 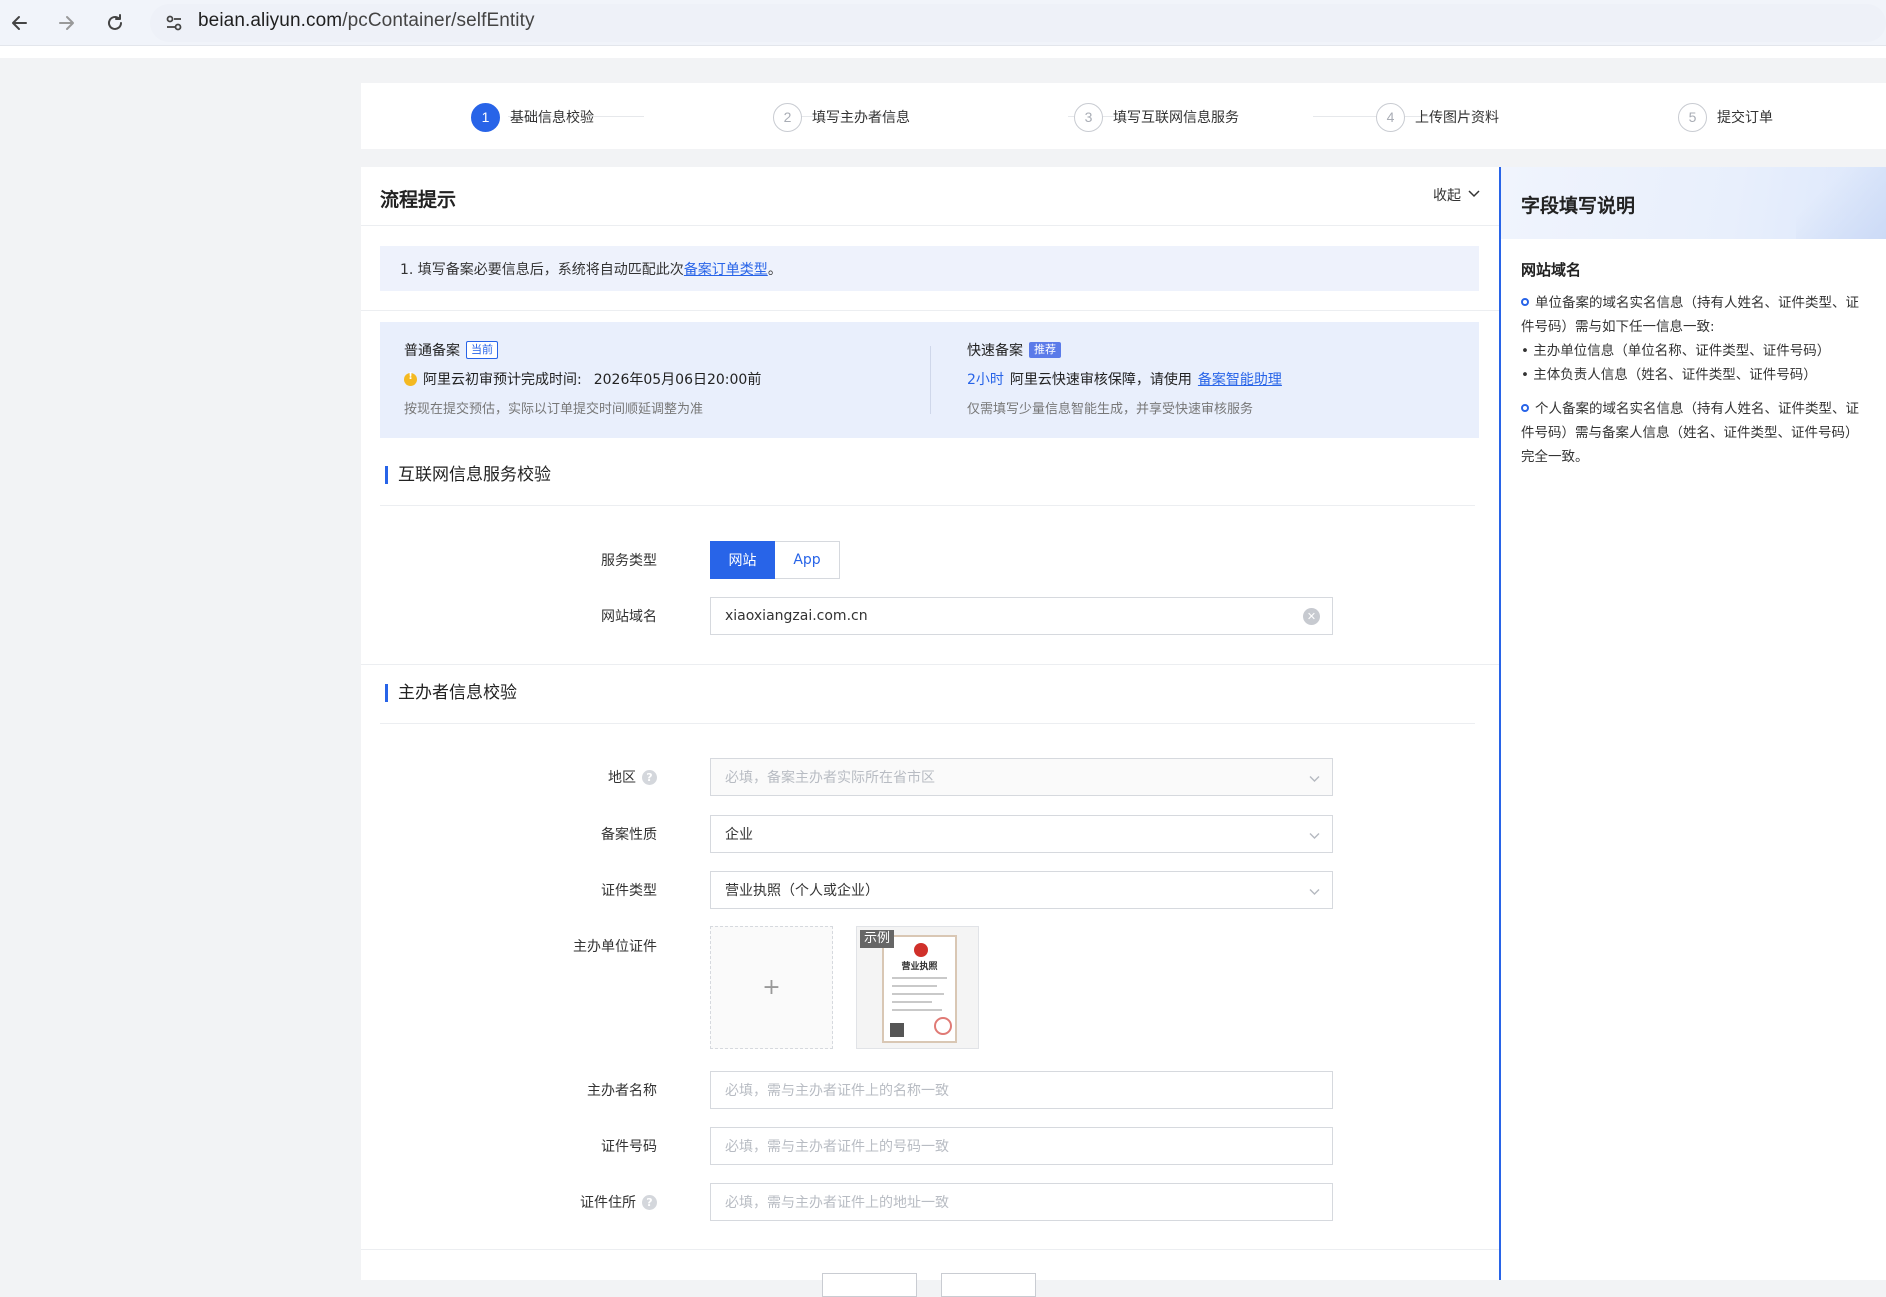 I want to click on side-bullet-2: • 主体负责人信息（姓名、证件类型、证件号码）, so click(x=1669, y=375).